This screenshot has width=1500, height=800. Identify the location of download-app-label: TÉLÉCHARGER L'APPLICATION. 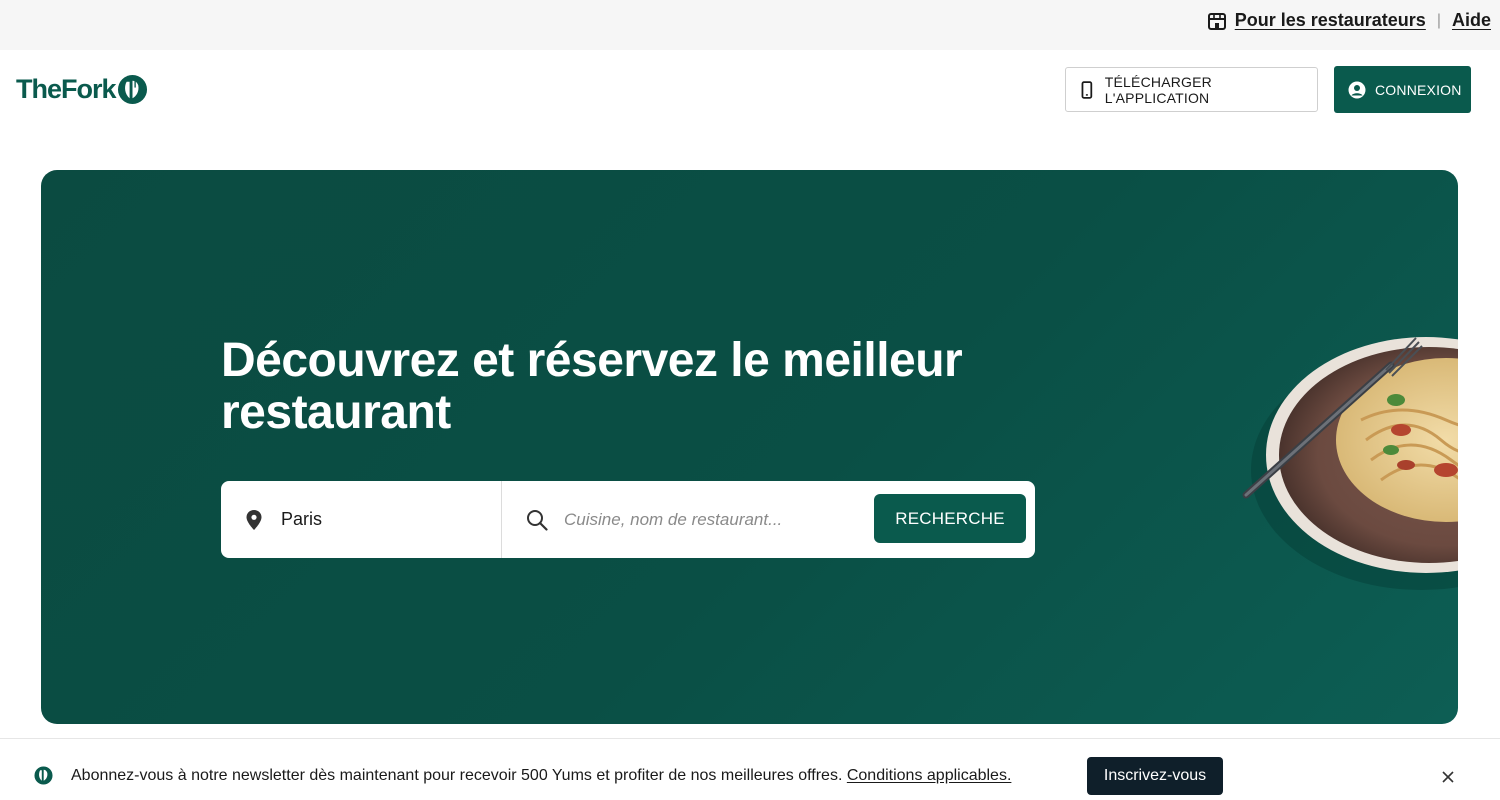
(1158, 89).